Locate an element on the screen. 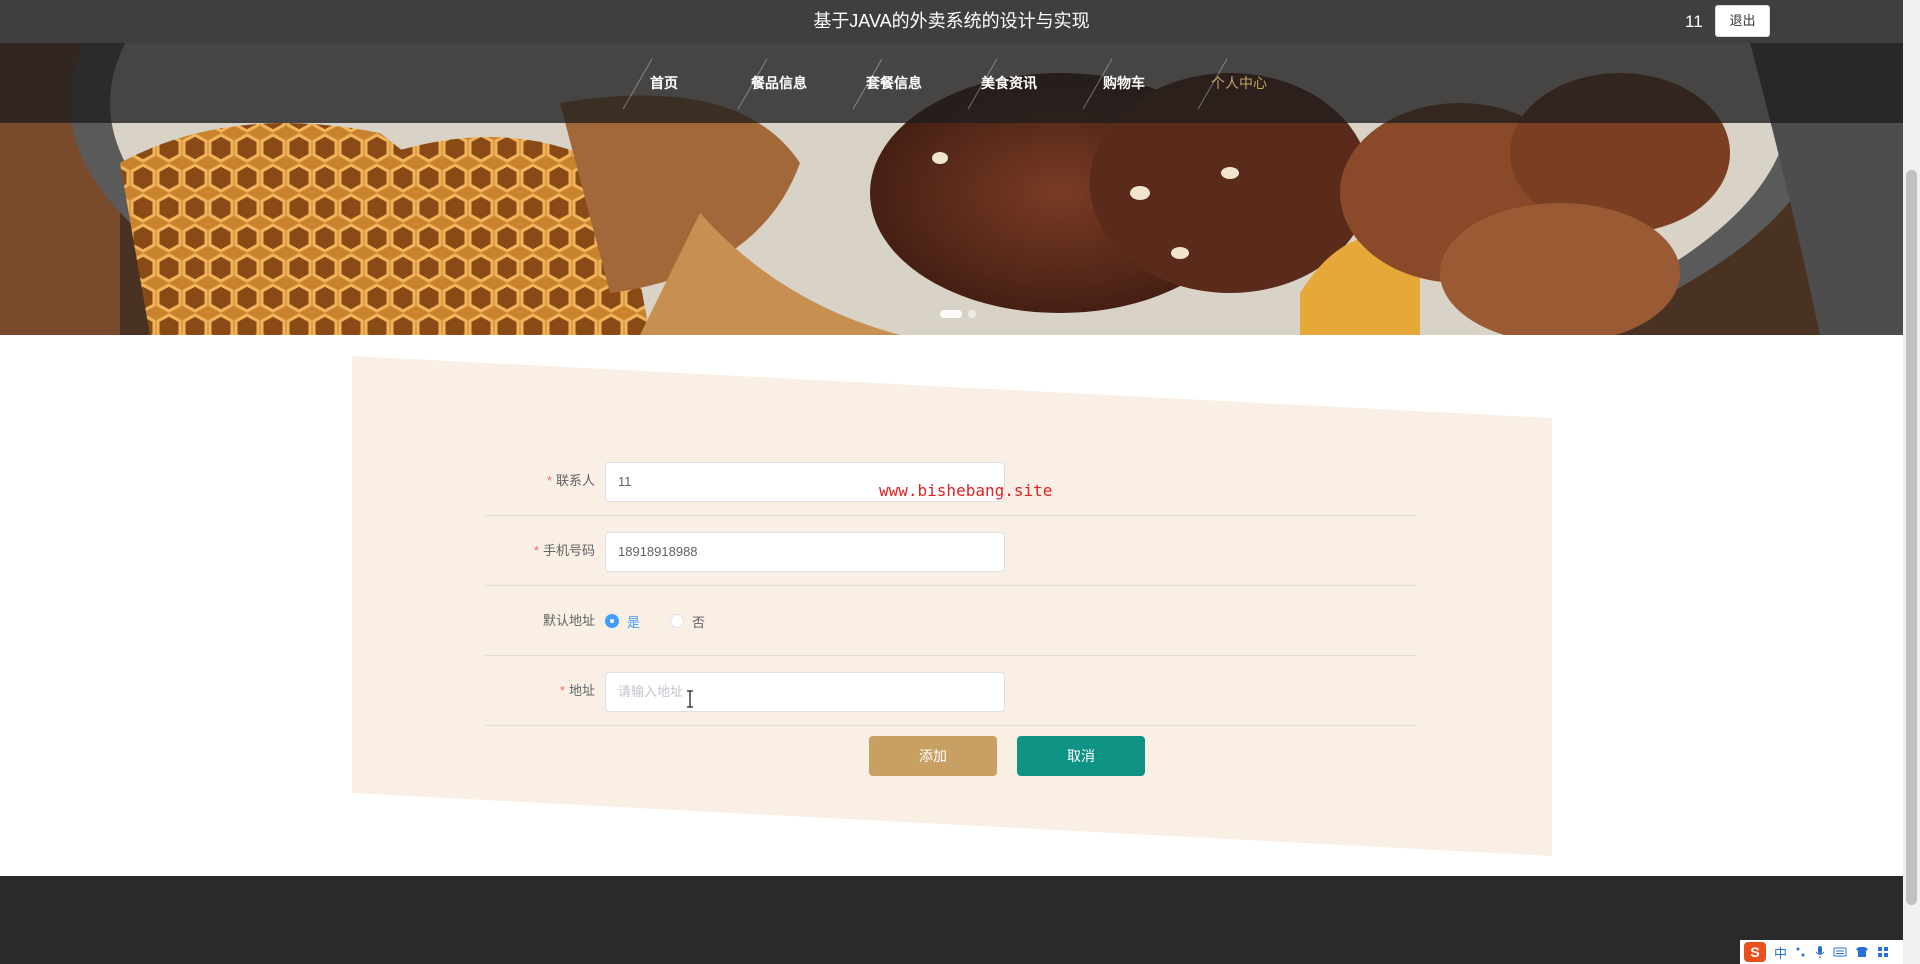 Image resolution: width=1920 pixels, height=964 pixels. main-nav: 首页 餐品信息 套餐信息 美食资讯 购物车 个人中心 is located at coordinates (951, 83).